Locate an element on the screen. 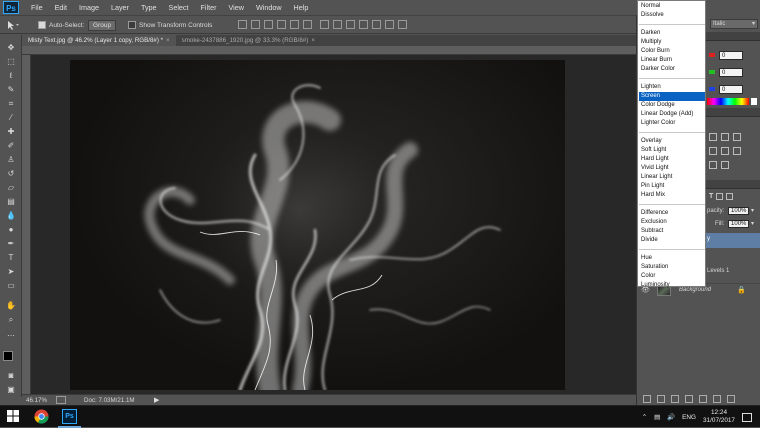 The width and height of the screenshot is (760, 428). menu-layer: Layer is located at coordinates (120, 7).